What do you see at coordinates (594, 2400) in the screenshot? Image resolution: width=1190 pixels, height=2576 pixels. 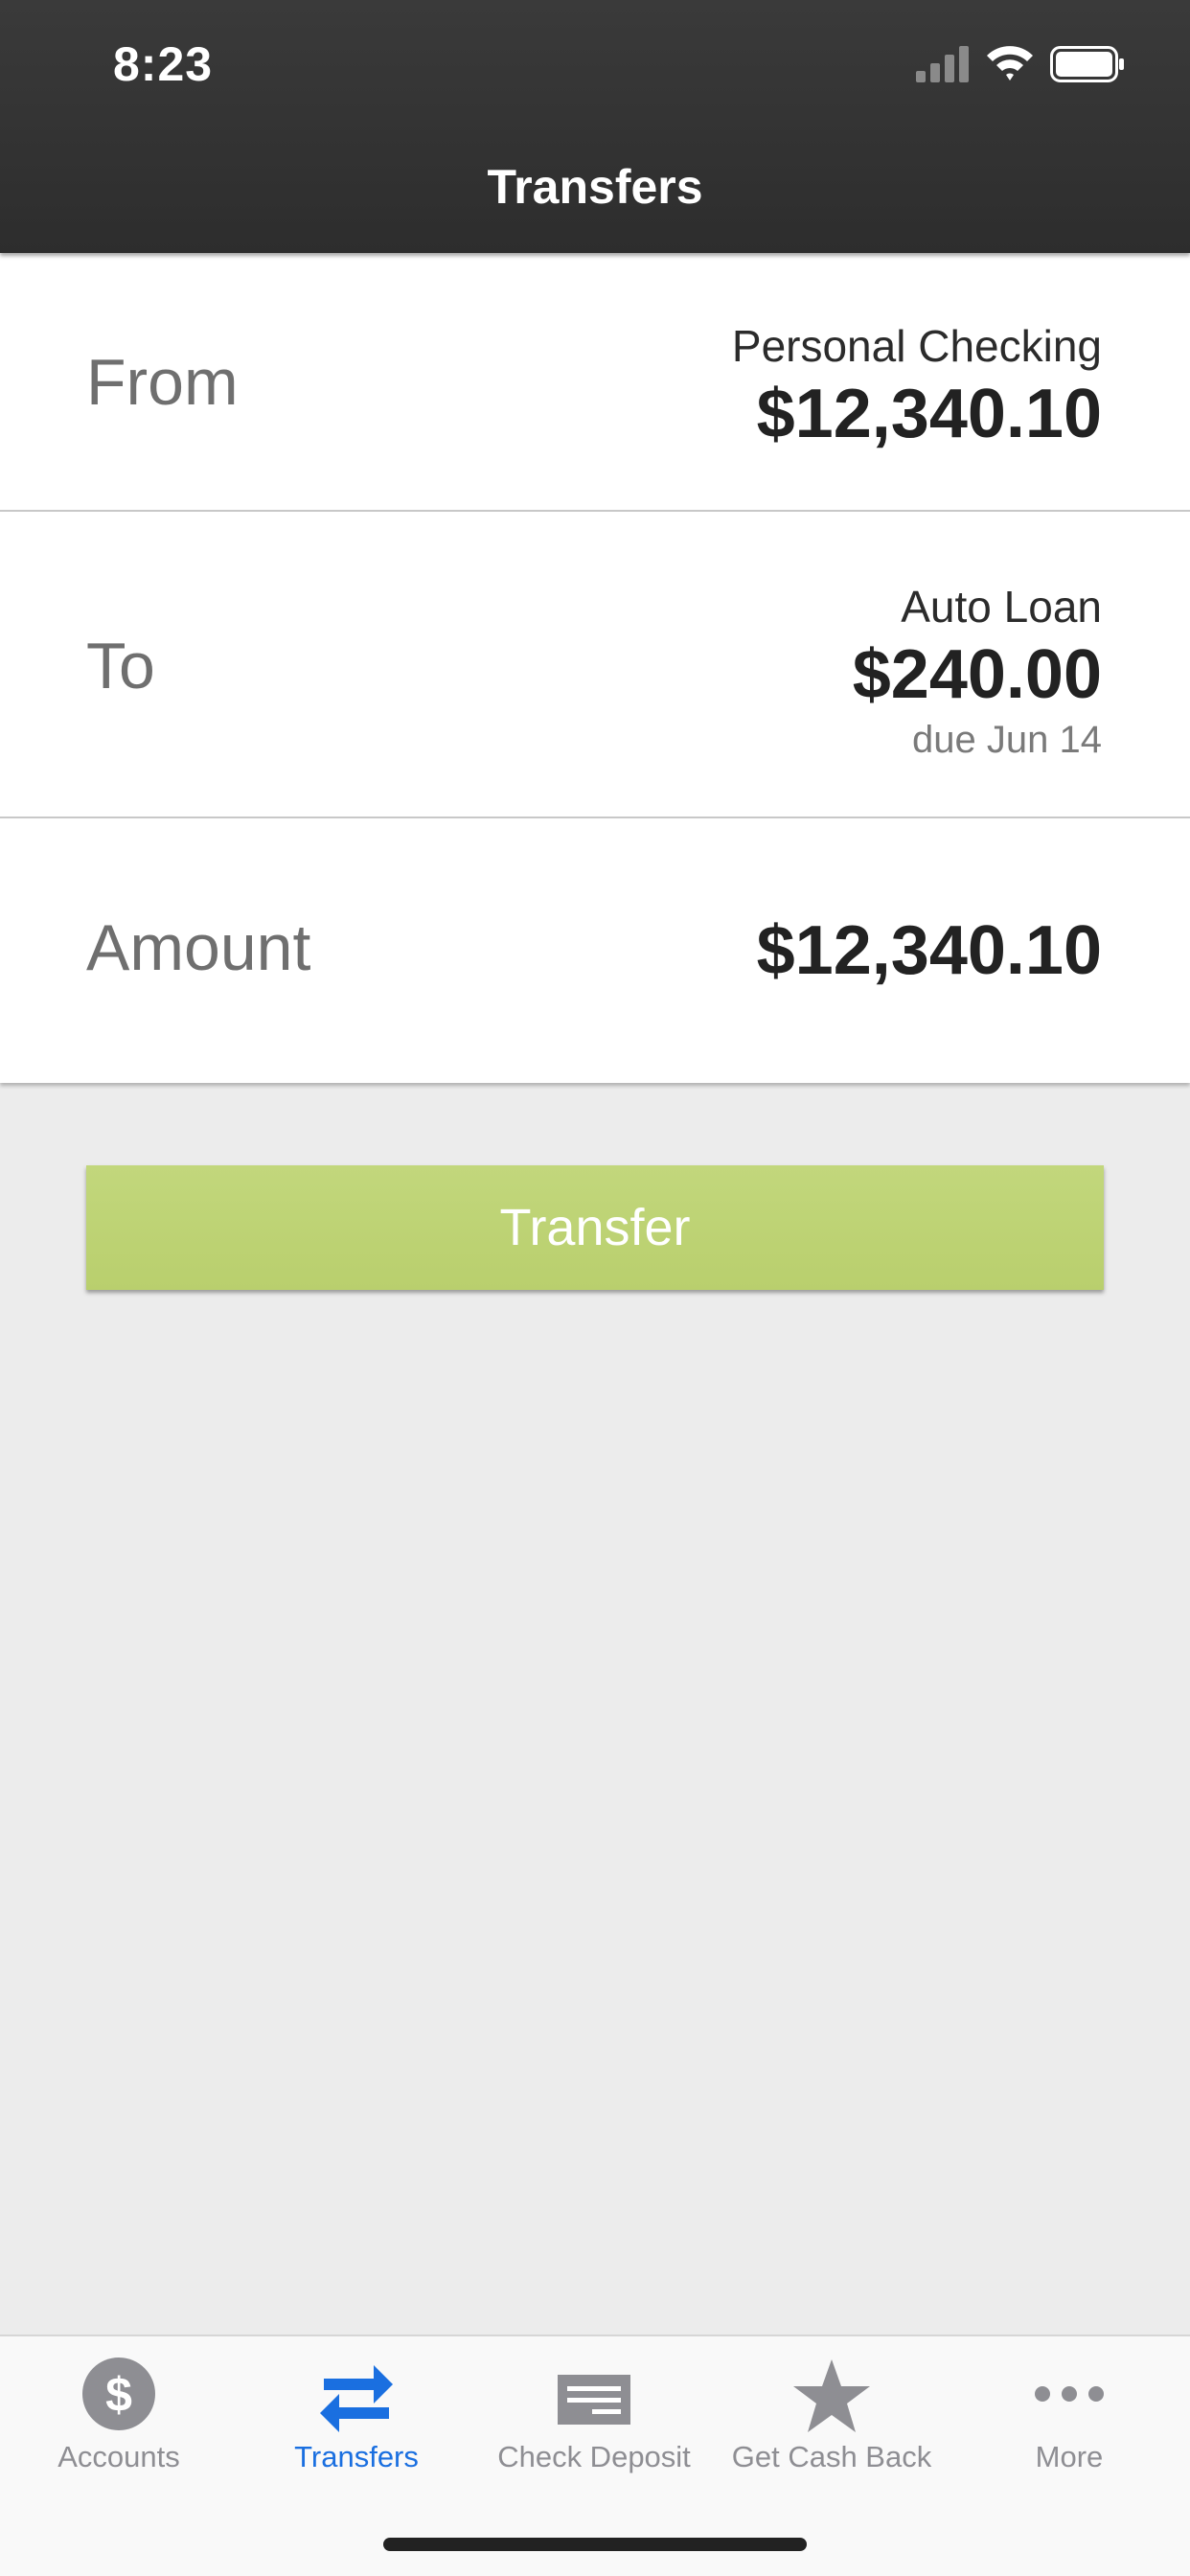 I see `check-icon` at bounding box center [594, 2400].